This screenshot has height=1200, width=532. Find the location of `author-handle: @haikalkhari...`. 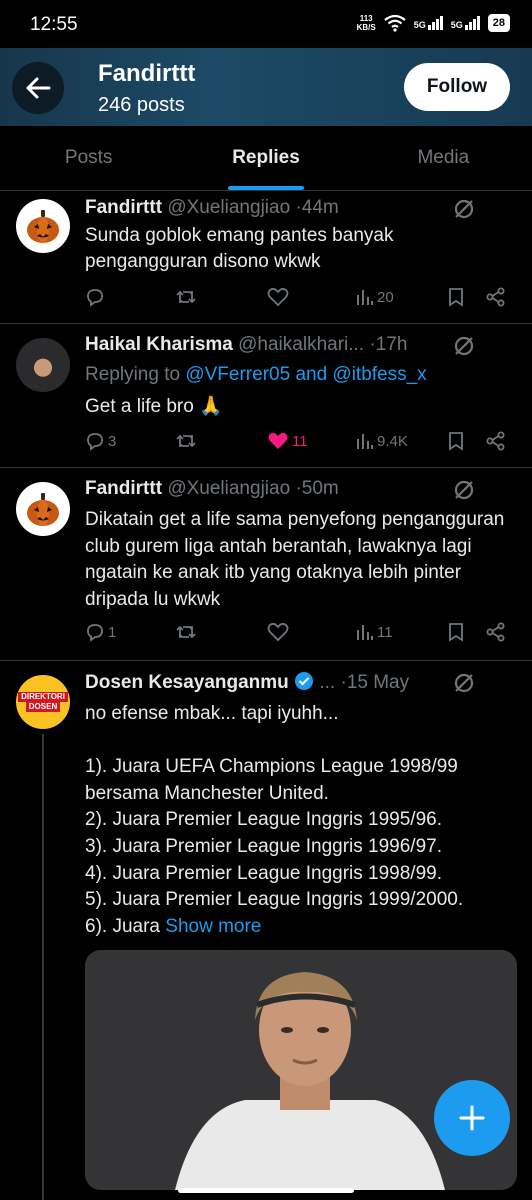

author-handle: @haikalkhari... is located at coordinates (301, 344).